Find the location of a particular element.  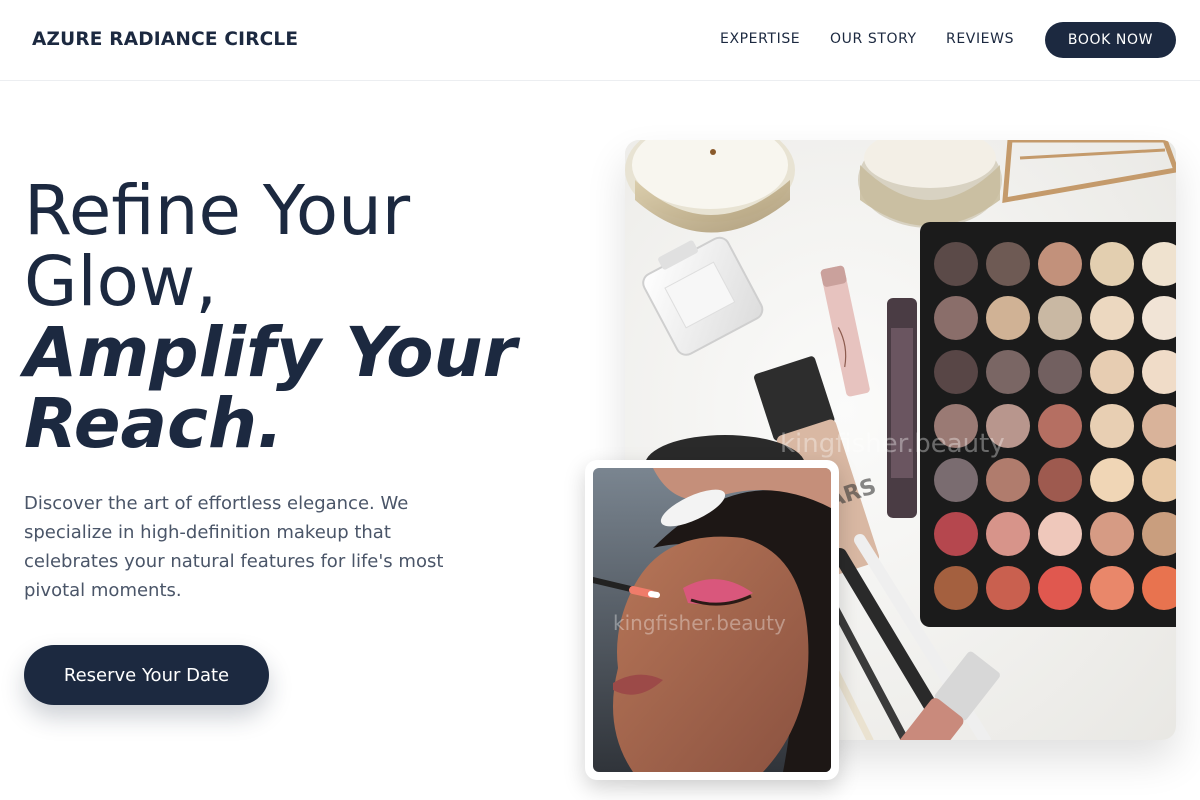

hero-title-line-3: Amplify Your is located at coordinates (270, 353).